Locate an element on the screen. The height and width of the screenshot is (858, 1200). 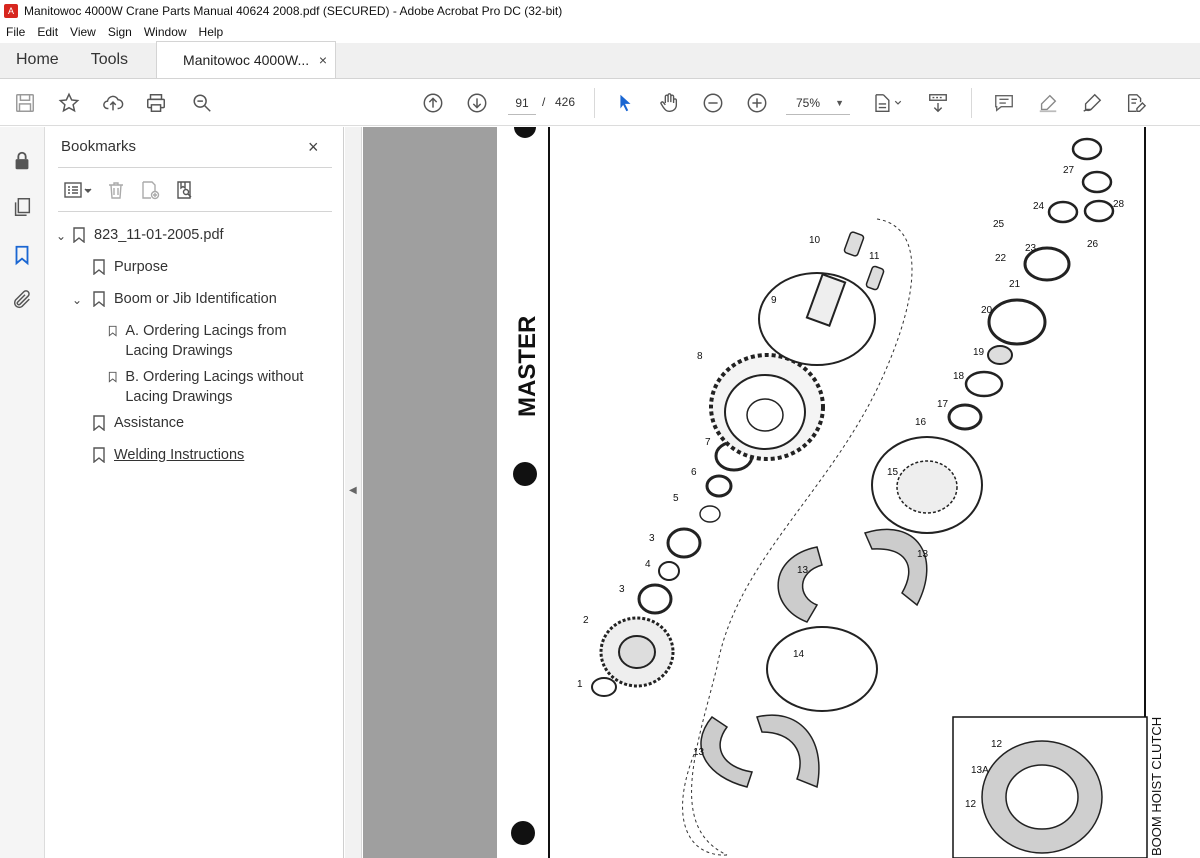
callout-label: 26 is located at coordinates (1093, 244).